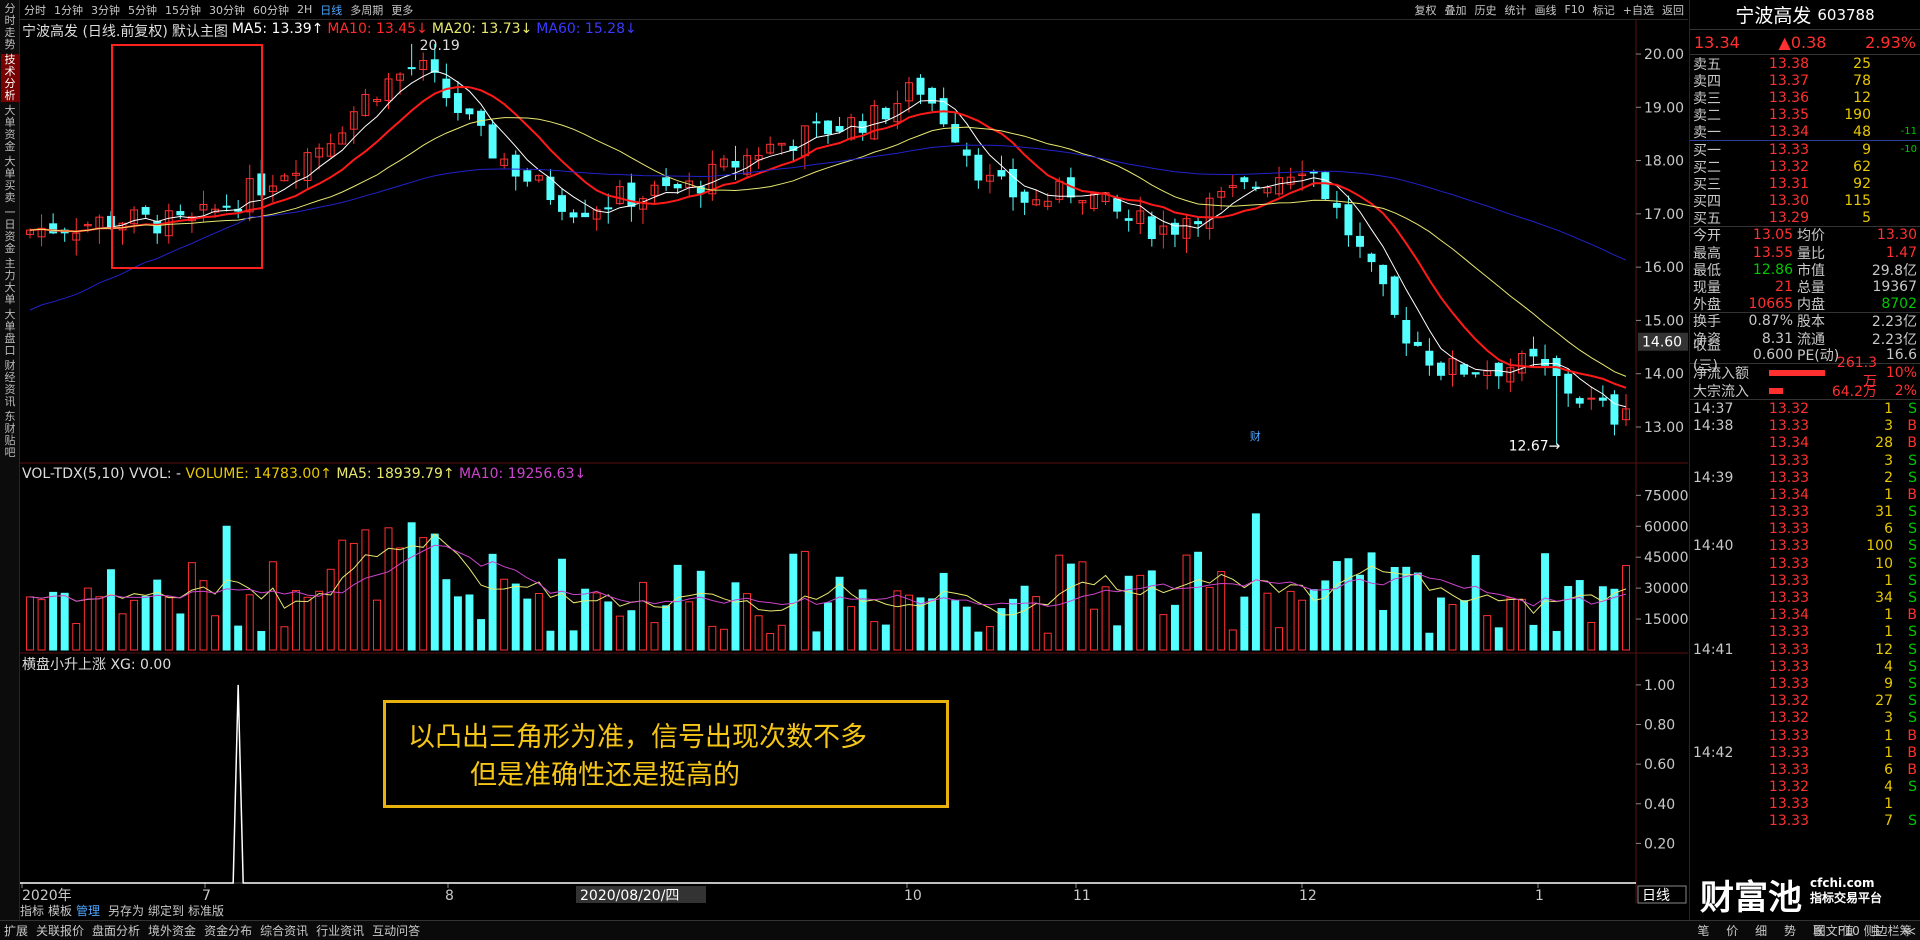  I want to click on period-tab-5: 30分钟, so click(227, 10).